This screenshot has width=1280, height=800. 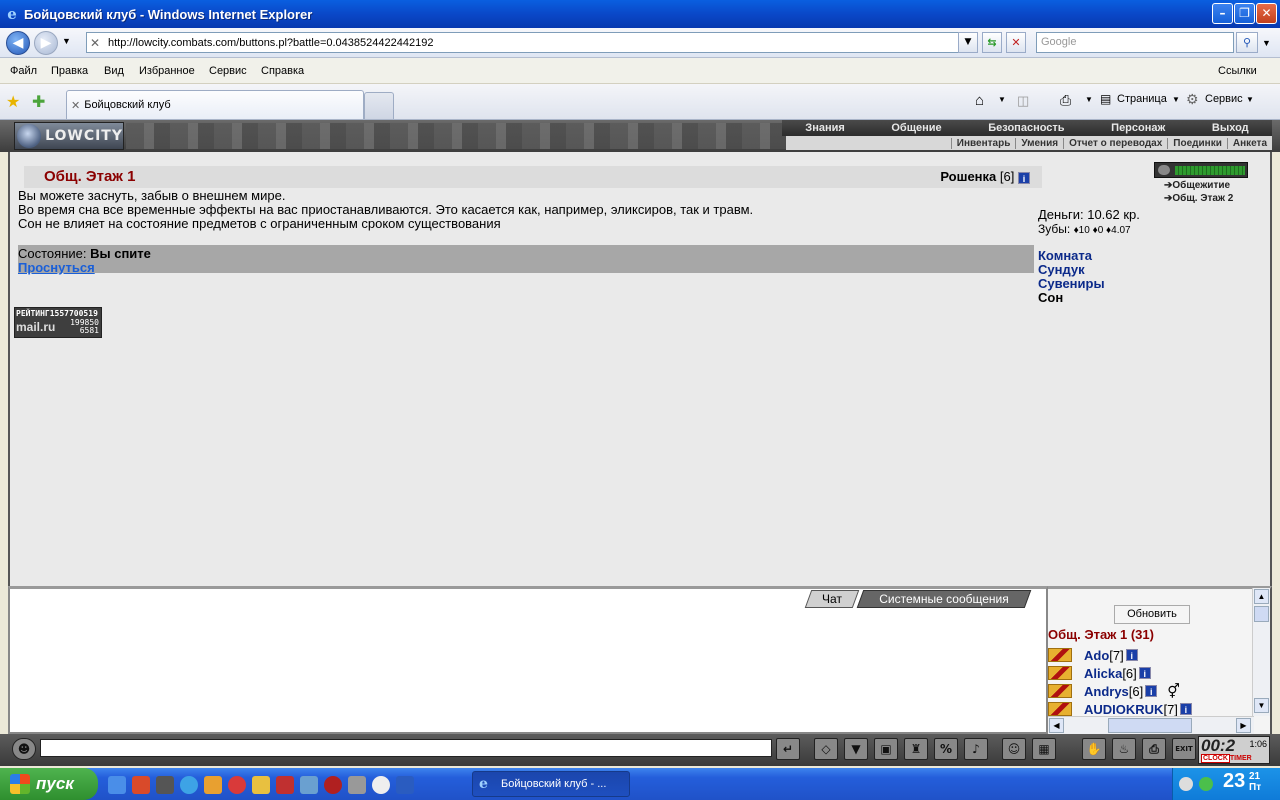 I want to click on fight-icon: ♜, so click(x=916, y=749).